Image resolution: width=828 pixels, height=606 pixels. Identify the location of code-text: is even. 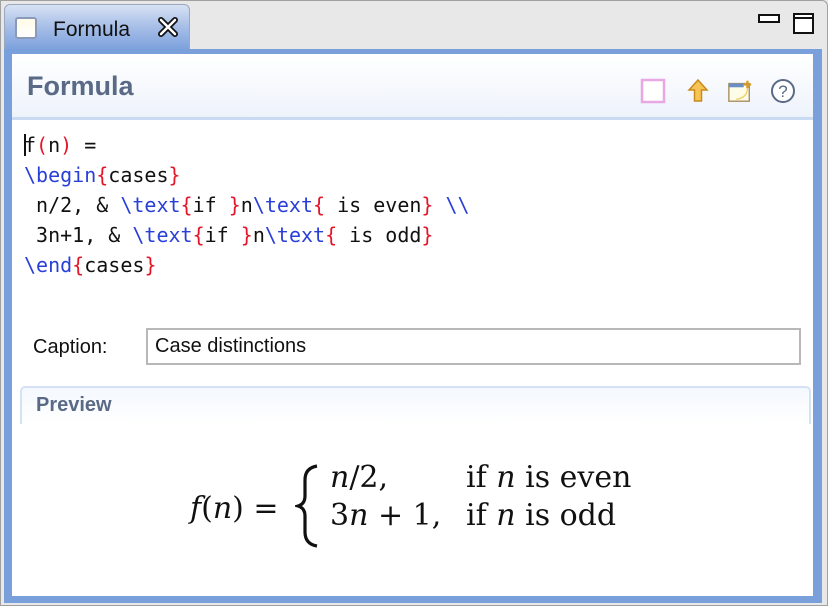
(373, 205).